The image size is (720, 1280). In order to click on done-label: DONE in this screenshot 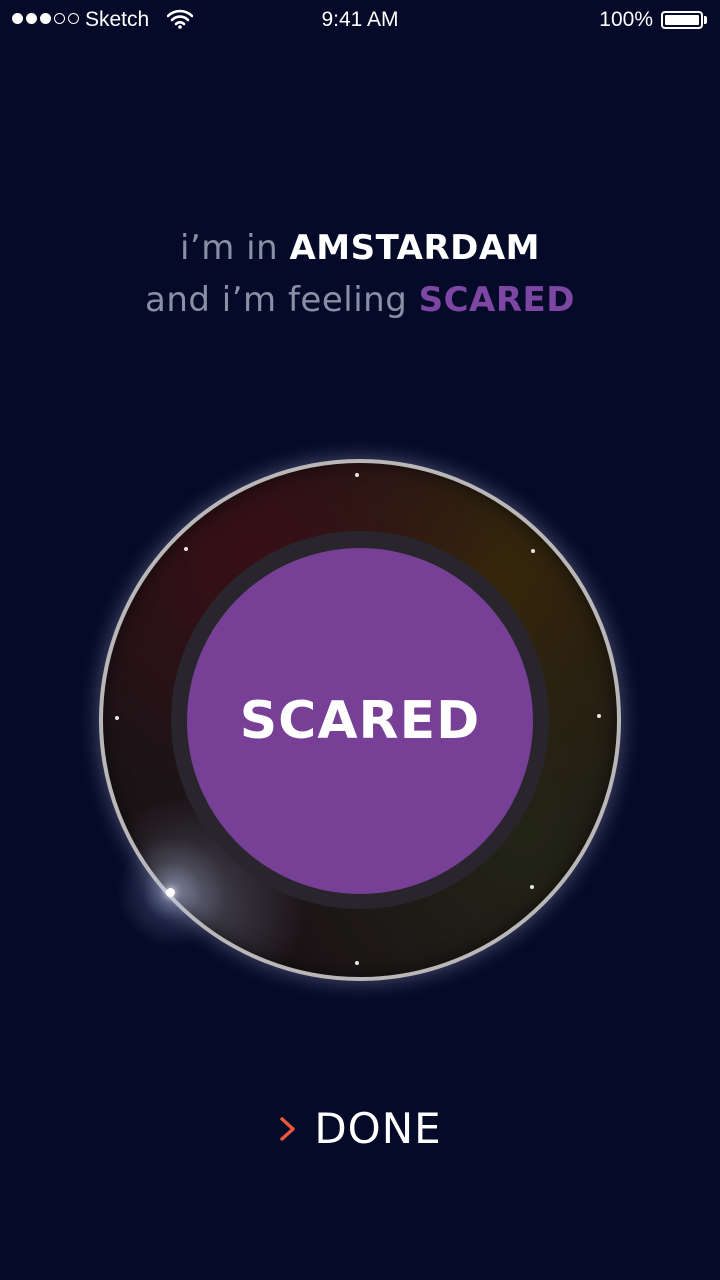, I will do `click(378, 1128)`.